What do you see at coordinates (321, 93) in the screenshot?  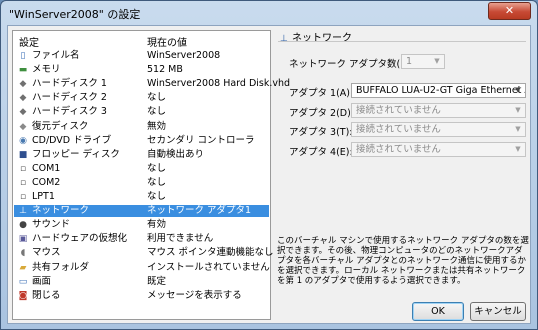 I see `adapter-label: アダプタ 1(A):` at bounding box center [321, 93].